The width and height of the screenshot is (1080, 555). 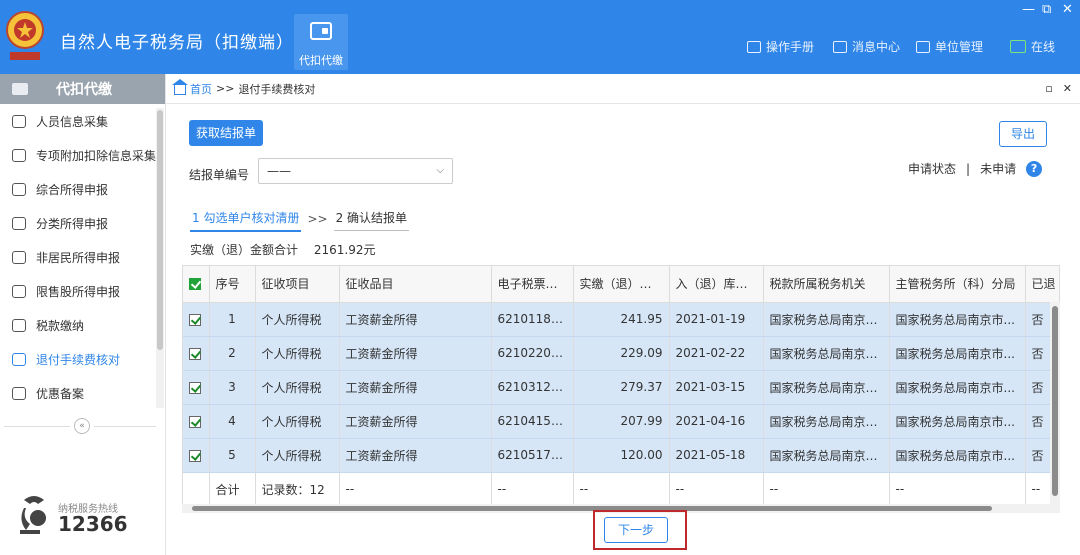 What do you see at coordinates (60, 325) in the screenshot?
I see `sidebar-item-label: 税款缴纳` at bounding box center [60, 325].